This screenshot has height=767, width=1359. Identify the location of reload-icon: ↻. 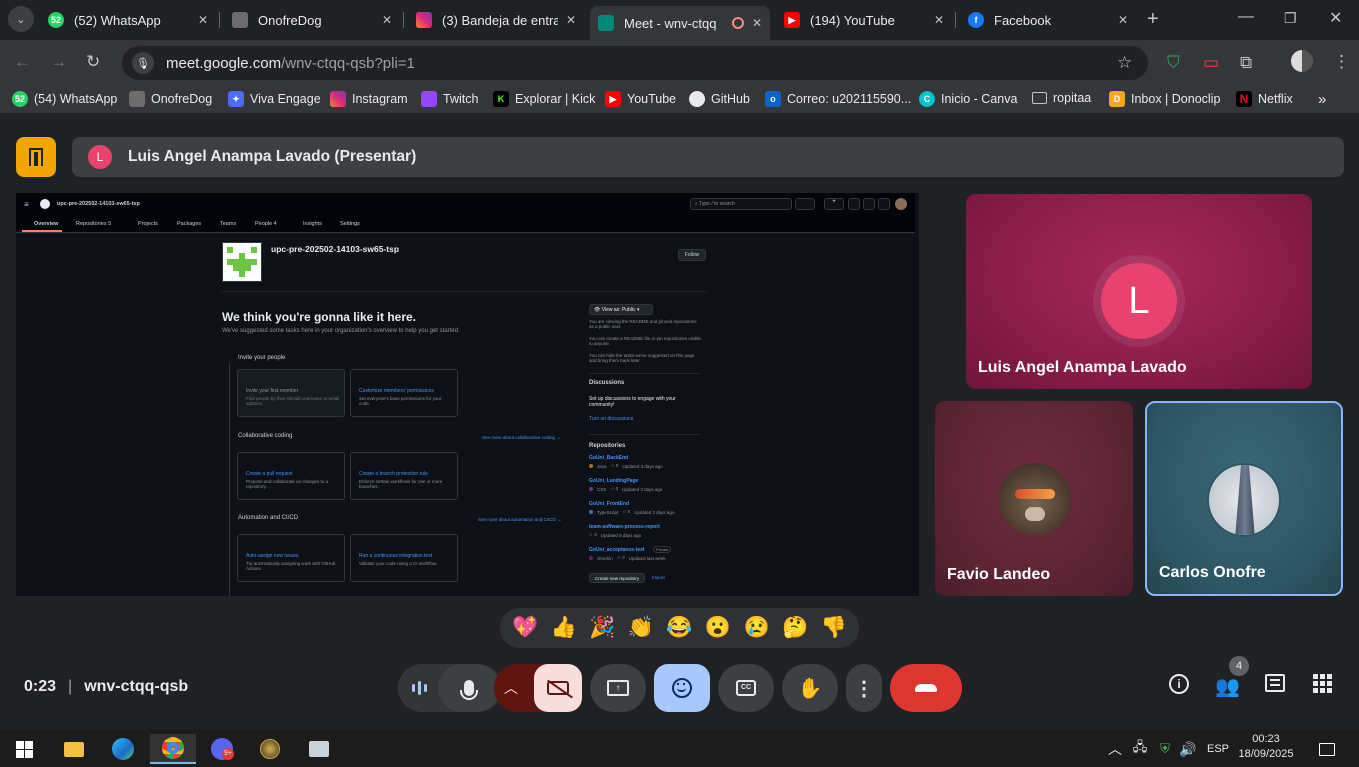
(93, 62).